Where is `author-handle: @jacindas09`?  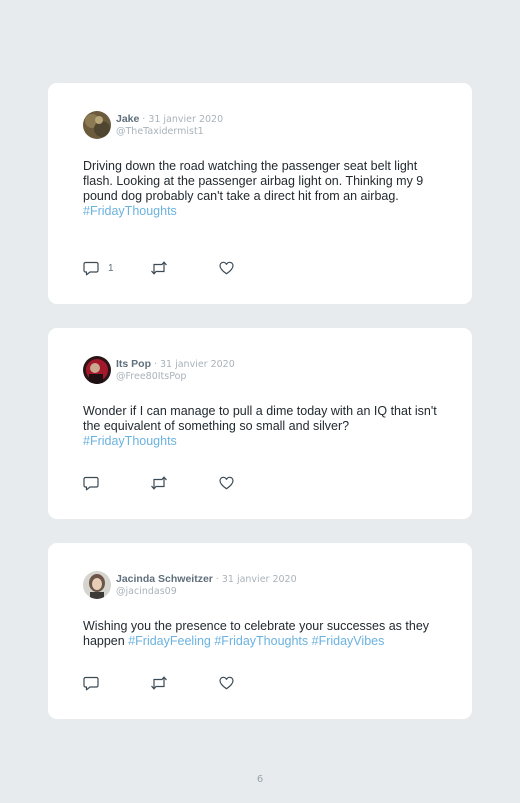 author-handle: @jacindas09 is located at coordinates (146, 591).